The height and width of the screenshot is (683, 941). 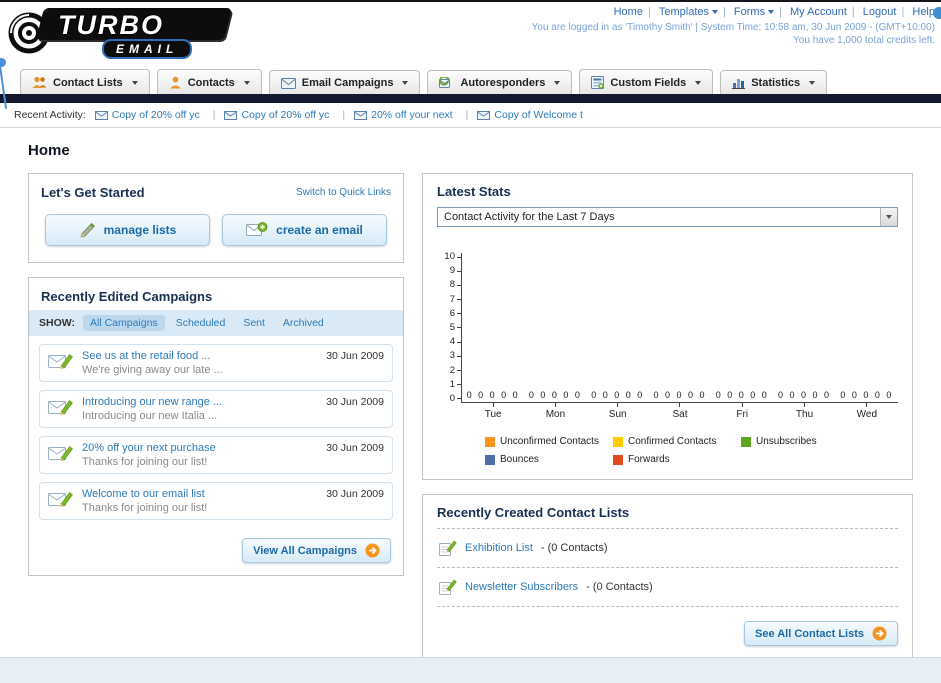 I want to click on logo-secondary-text: EMAIL, so click(x=147, y=49).